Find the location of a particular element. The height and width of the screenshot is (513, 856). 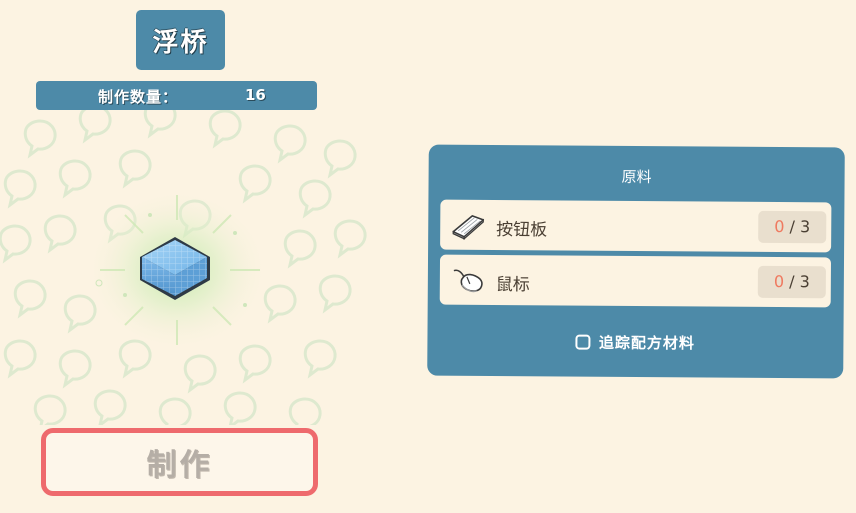

craft-quantity-bar: 制作数量： 16 is located at coordinates (176, 95).